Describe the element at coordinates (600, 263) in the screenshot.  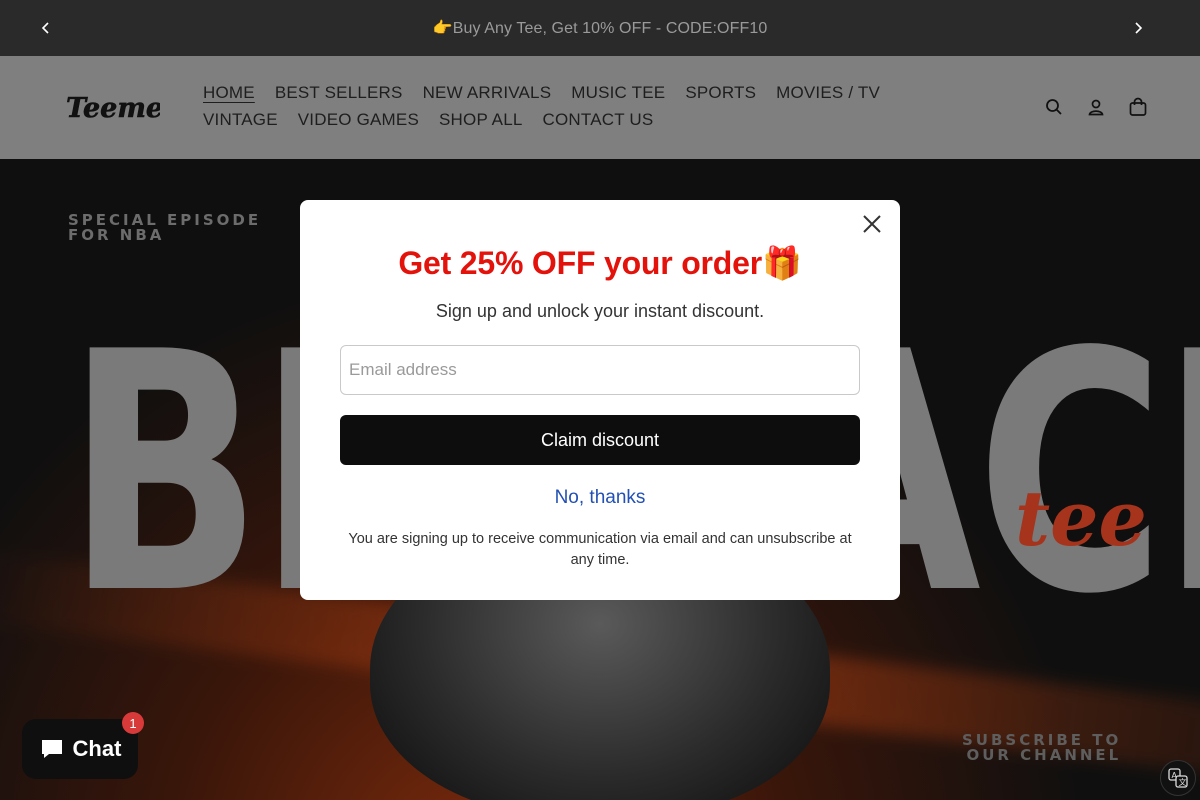
I see `popup-title: Get 25% OFF your order🎁` at that location.